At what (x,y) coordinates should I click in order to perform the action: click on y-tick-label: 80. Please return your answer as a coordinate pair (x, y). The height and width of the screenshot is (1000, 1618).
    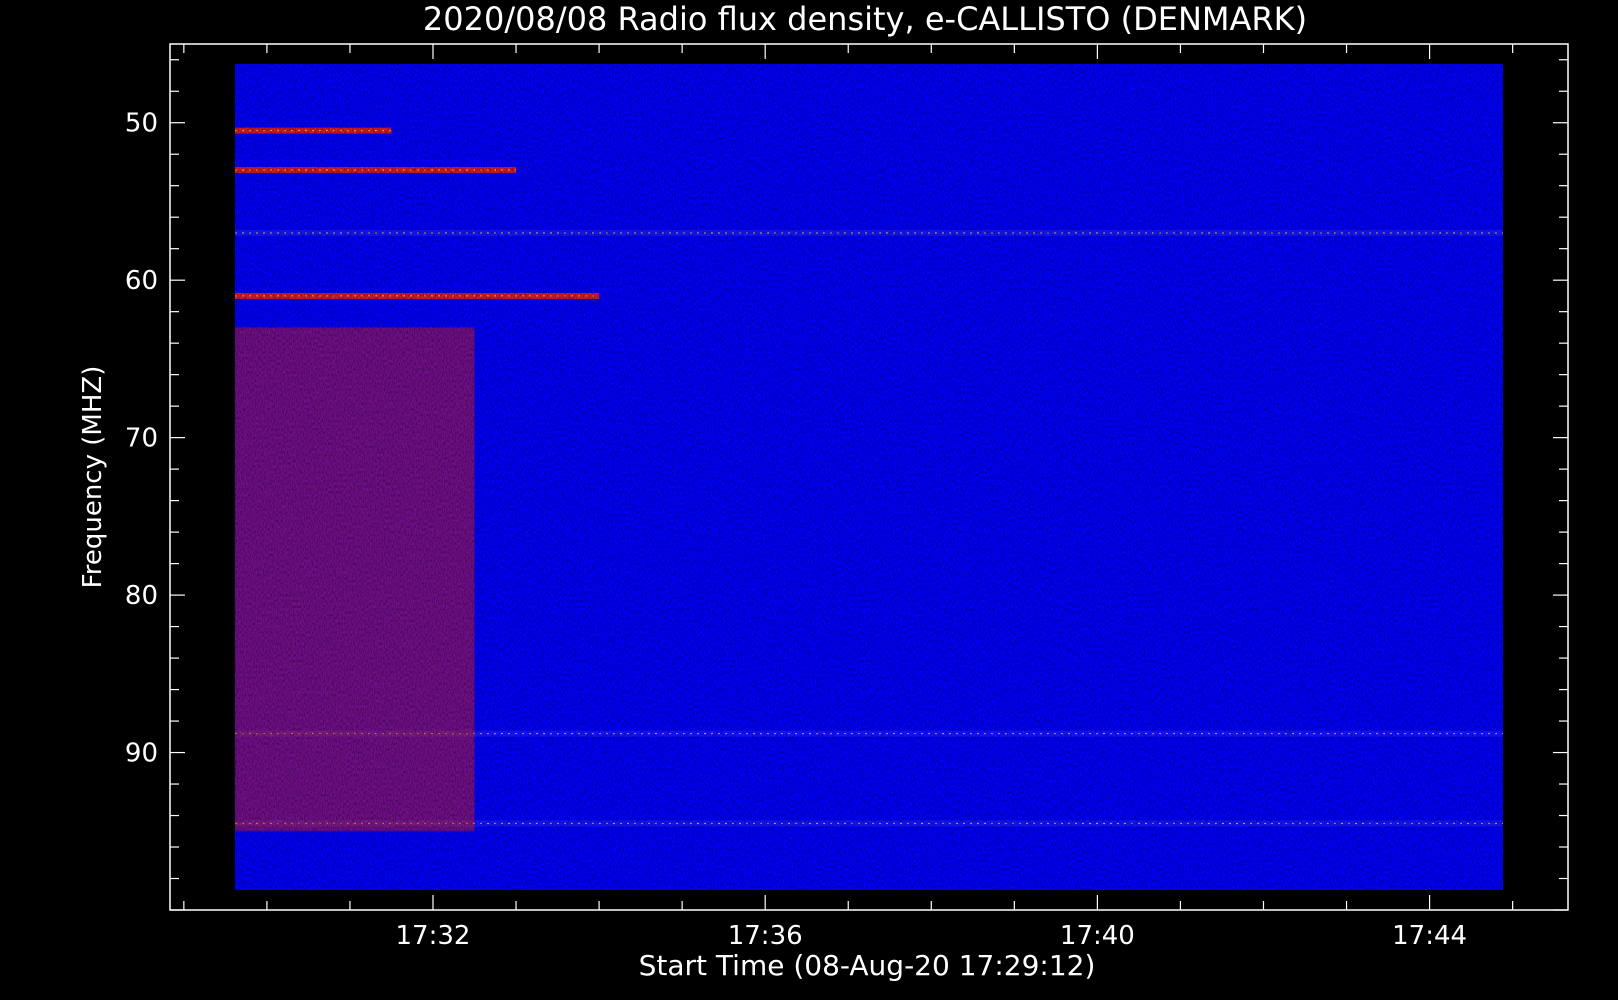
    Looking at the image, I should click on (141, 596).